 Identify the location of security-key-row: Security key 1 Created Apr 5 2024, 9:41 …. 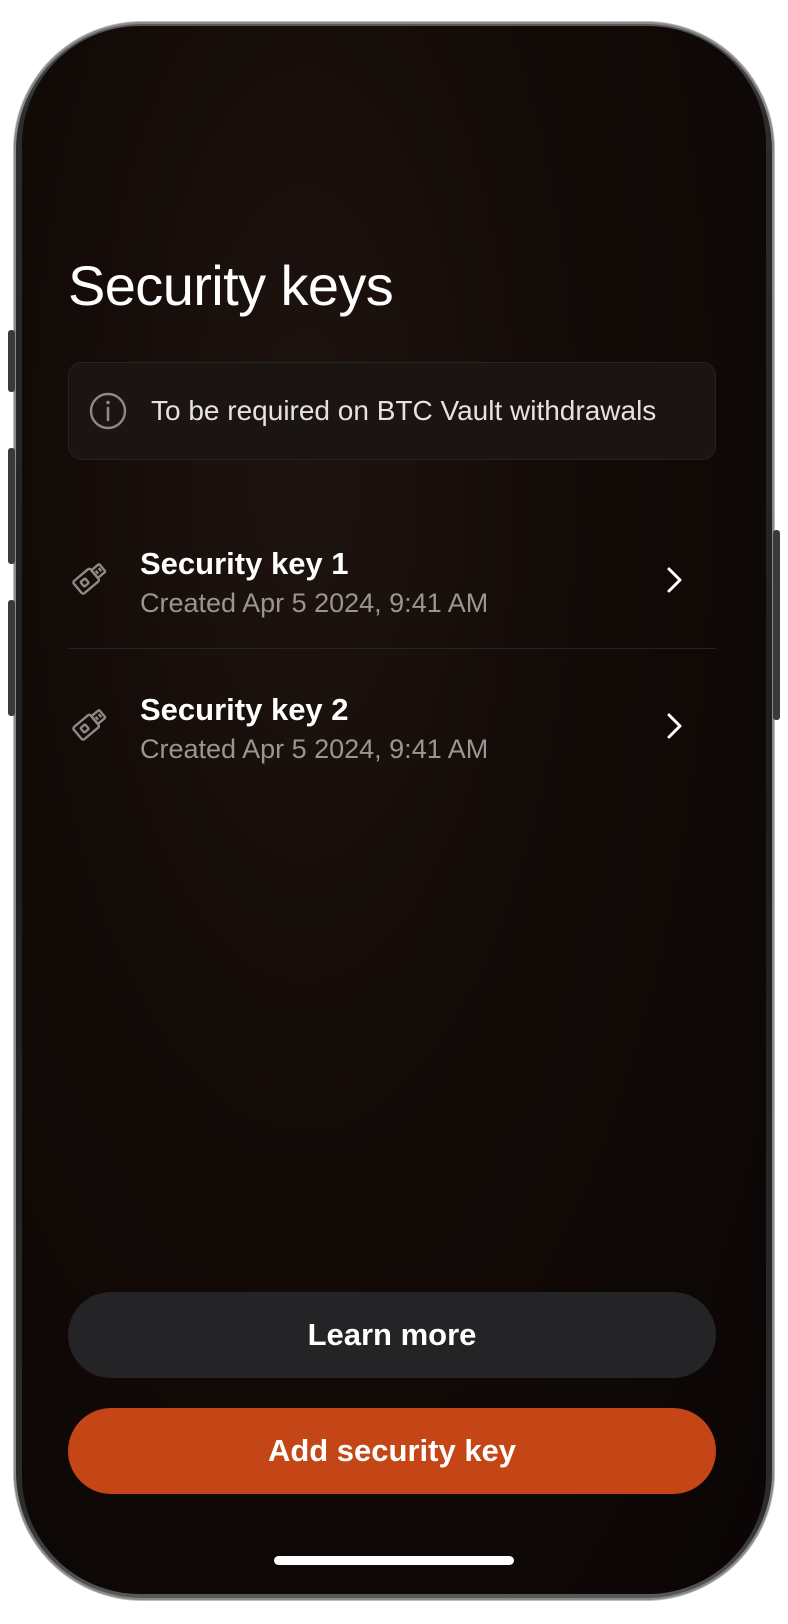
(392, 586).